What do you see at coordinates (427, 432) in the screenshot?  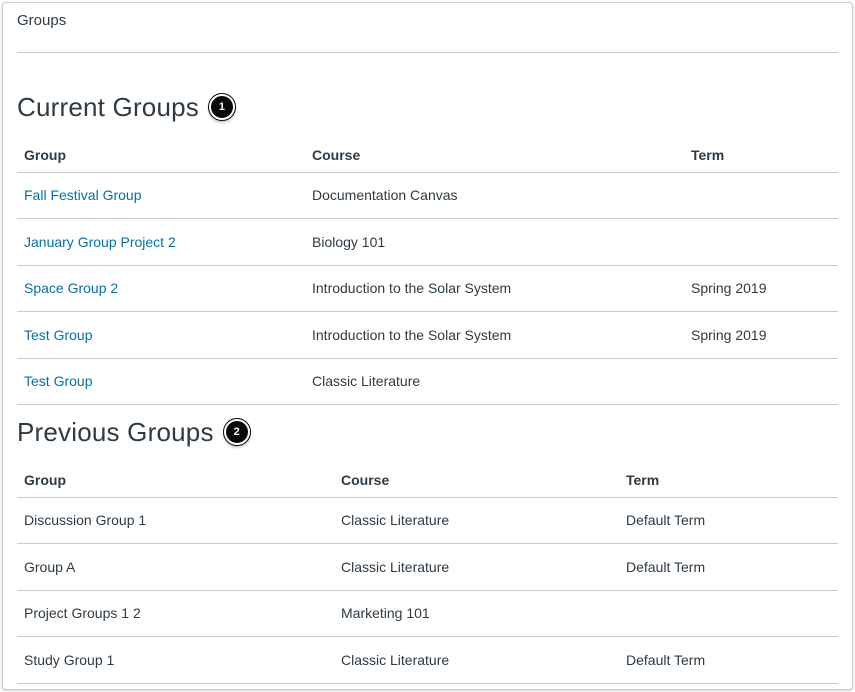 I see `previous-groups-title-row: Previous Groups 2` at bounding box center [427, 432].